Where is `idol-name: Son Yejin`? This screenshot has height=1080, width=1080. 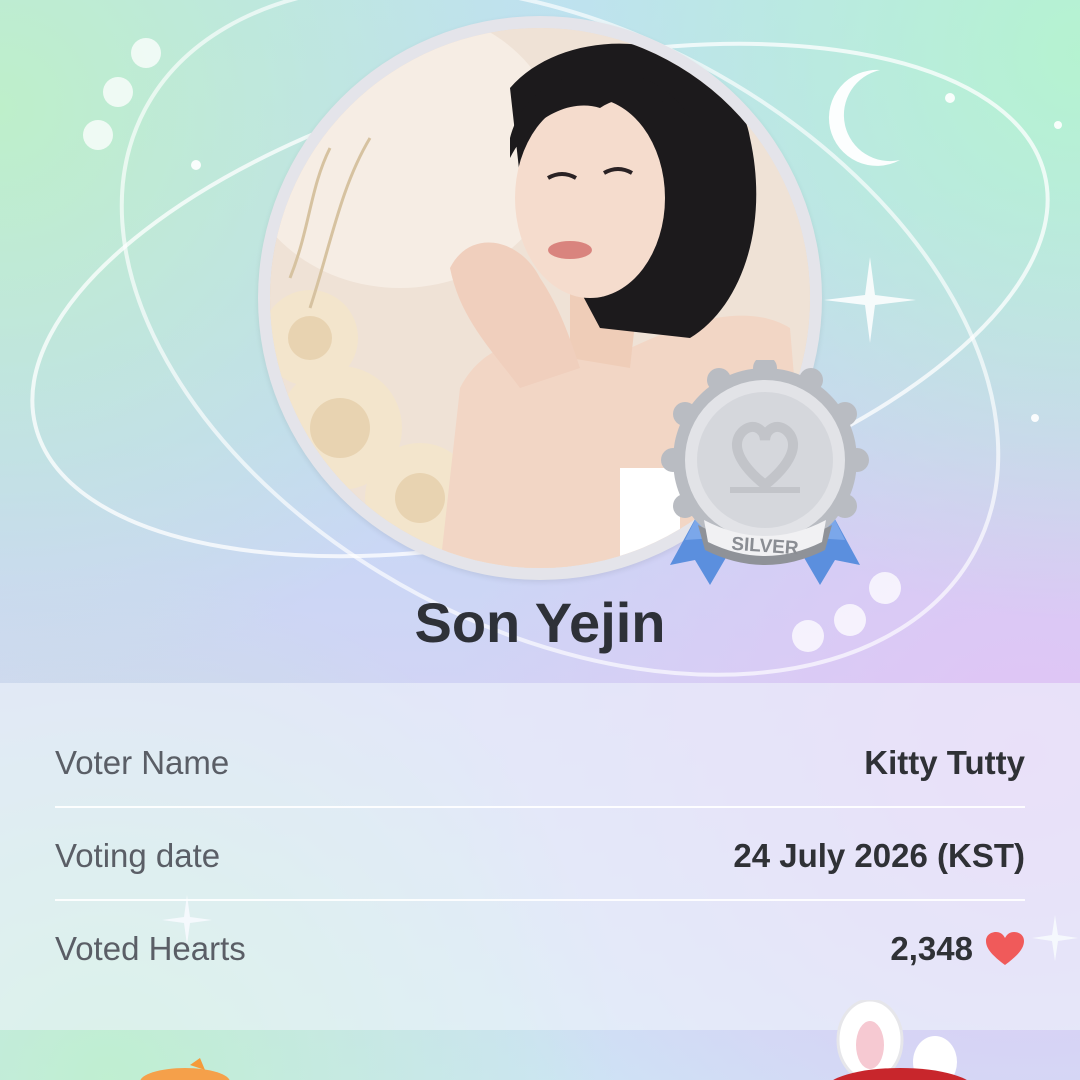 idol-name: Son Yejin is located at coordinates (540, 622).